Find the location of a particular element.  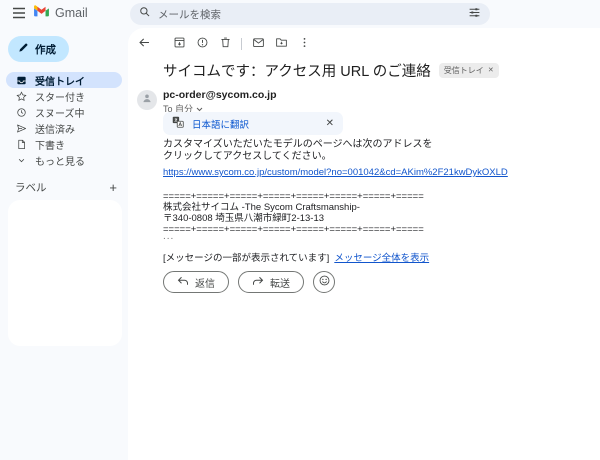

translate-link: 日本語に翻訳 is located at coordinates (220, 124).